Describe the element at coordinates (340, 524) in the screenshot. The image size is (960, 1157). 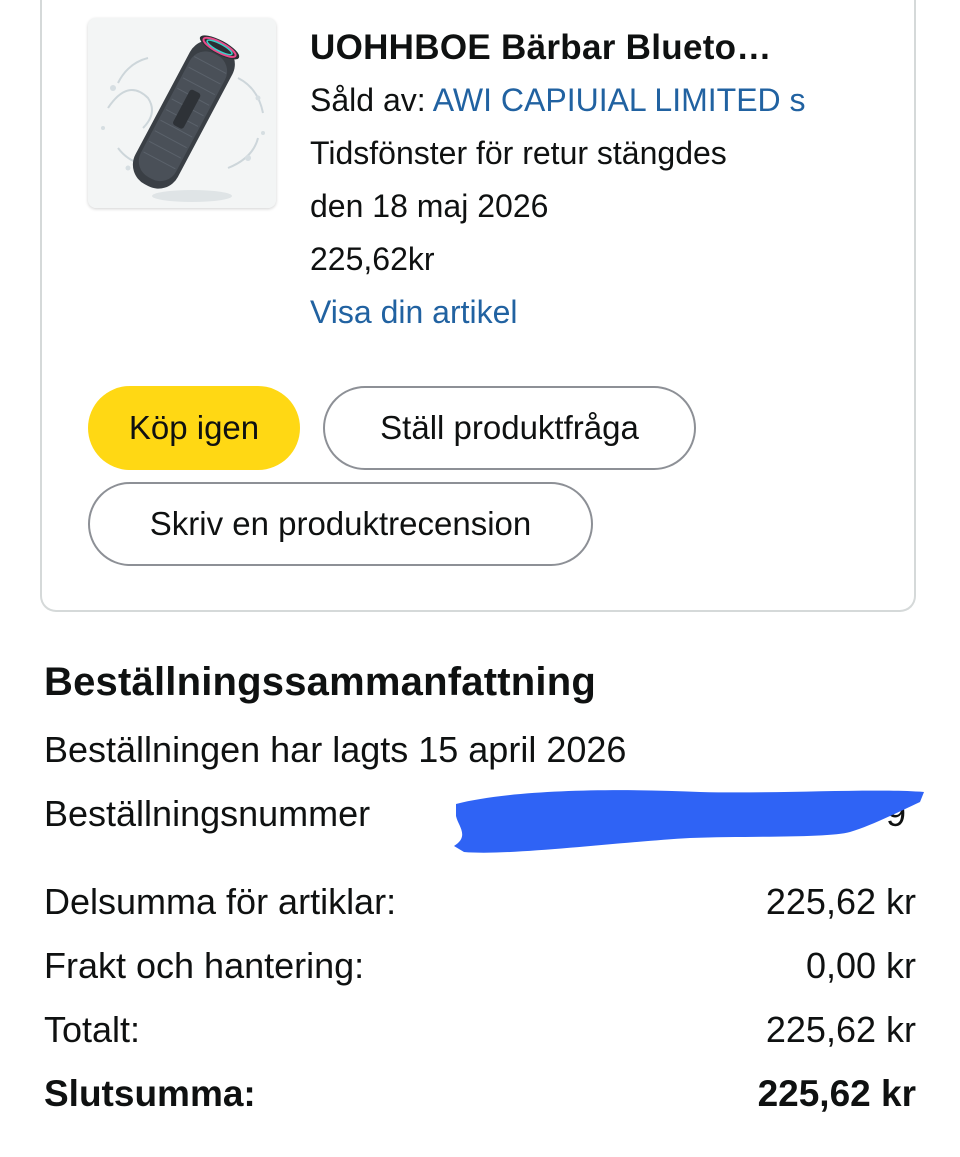
I see `write-product-review-button: Skriv en produktrecension` at that location.